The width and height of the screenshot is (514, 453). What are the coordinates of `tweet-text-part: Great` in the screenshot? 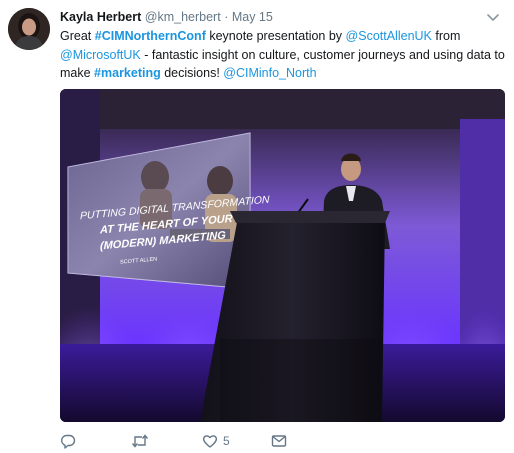 It's located at (77, 36).